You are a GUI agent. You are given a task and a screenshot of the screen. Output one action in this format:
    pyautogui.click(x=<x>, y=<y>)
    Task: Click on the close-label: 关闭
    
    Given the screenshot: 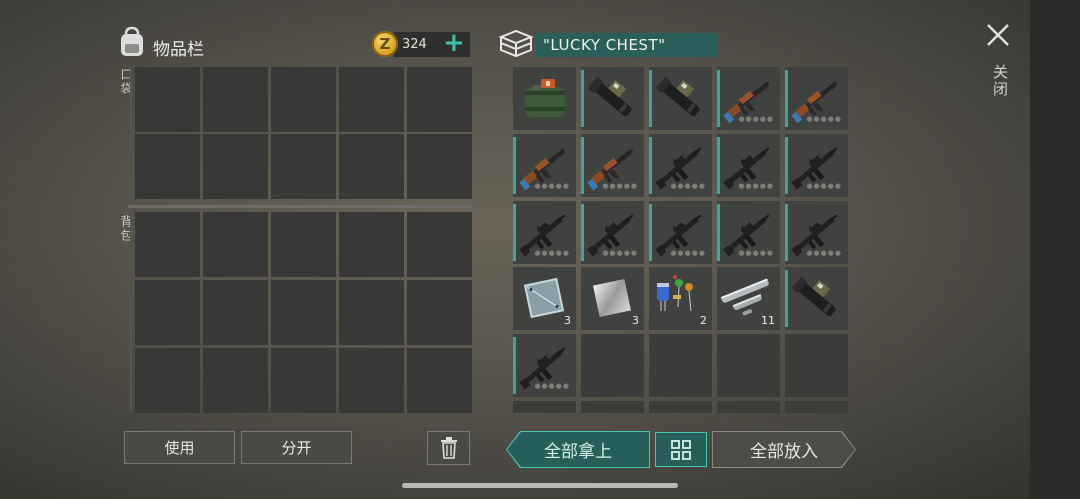 What is the action you would take?
    pyautogui.click(x=1000, y=81)
    